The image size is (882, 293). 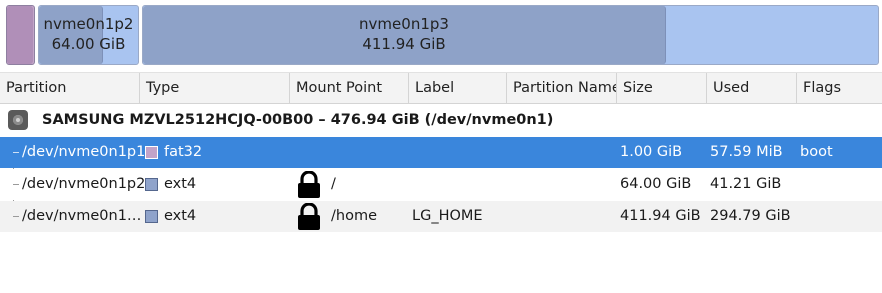 What do you see at coordinates (70, 88) in the screenshot?
I see `column-header-partition: Partition` at bounding box center [70, 88].